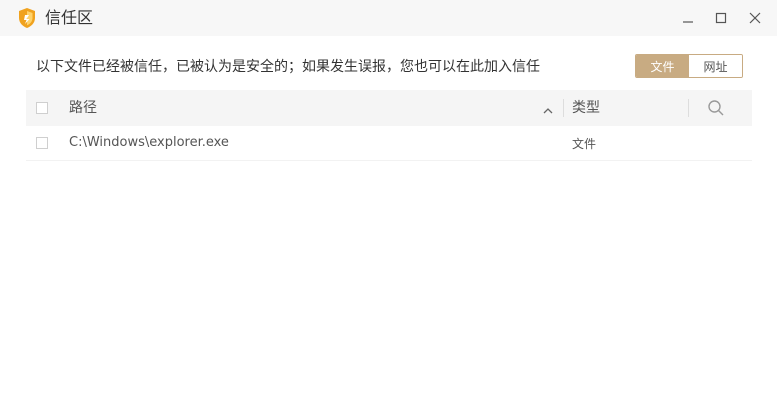 The height and width of the screenshot is (400, 777). I want to click on column-header-path: 路径, so click(83, 108).